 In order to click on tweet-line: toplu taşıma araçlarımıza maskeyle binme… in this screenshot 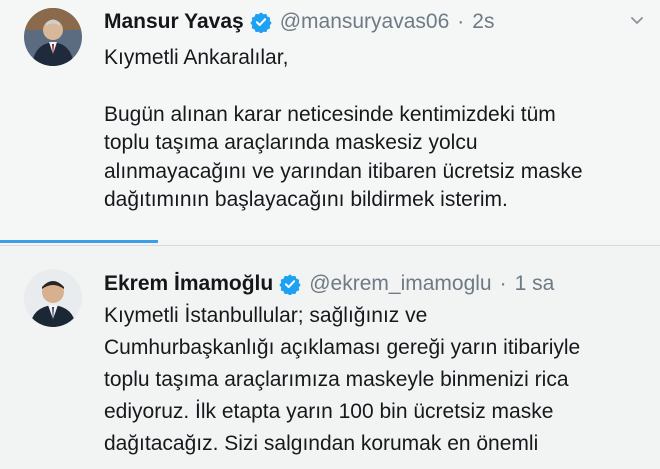, I will do `click(336, 379)`.